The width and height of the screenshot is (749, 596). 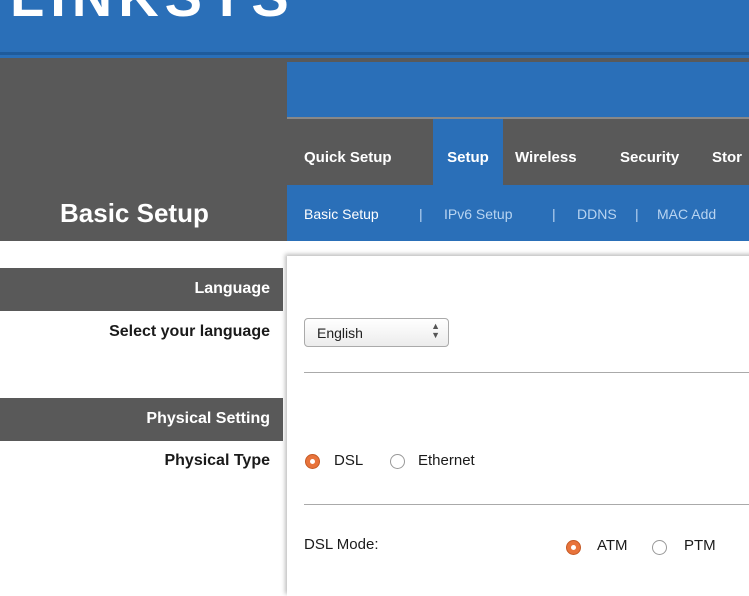 What do you see at coordinates (152, 12) in the screenshot?
I see `brand-logo: LINKSYS` at bounding box center [152, 12].